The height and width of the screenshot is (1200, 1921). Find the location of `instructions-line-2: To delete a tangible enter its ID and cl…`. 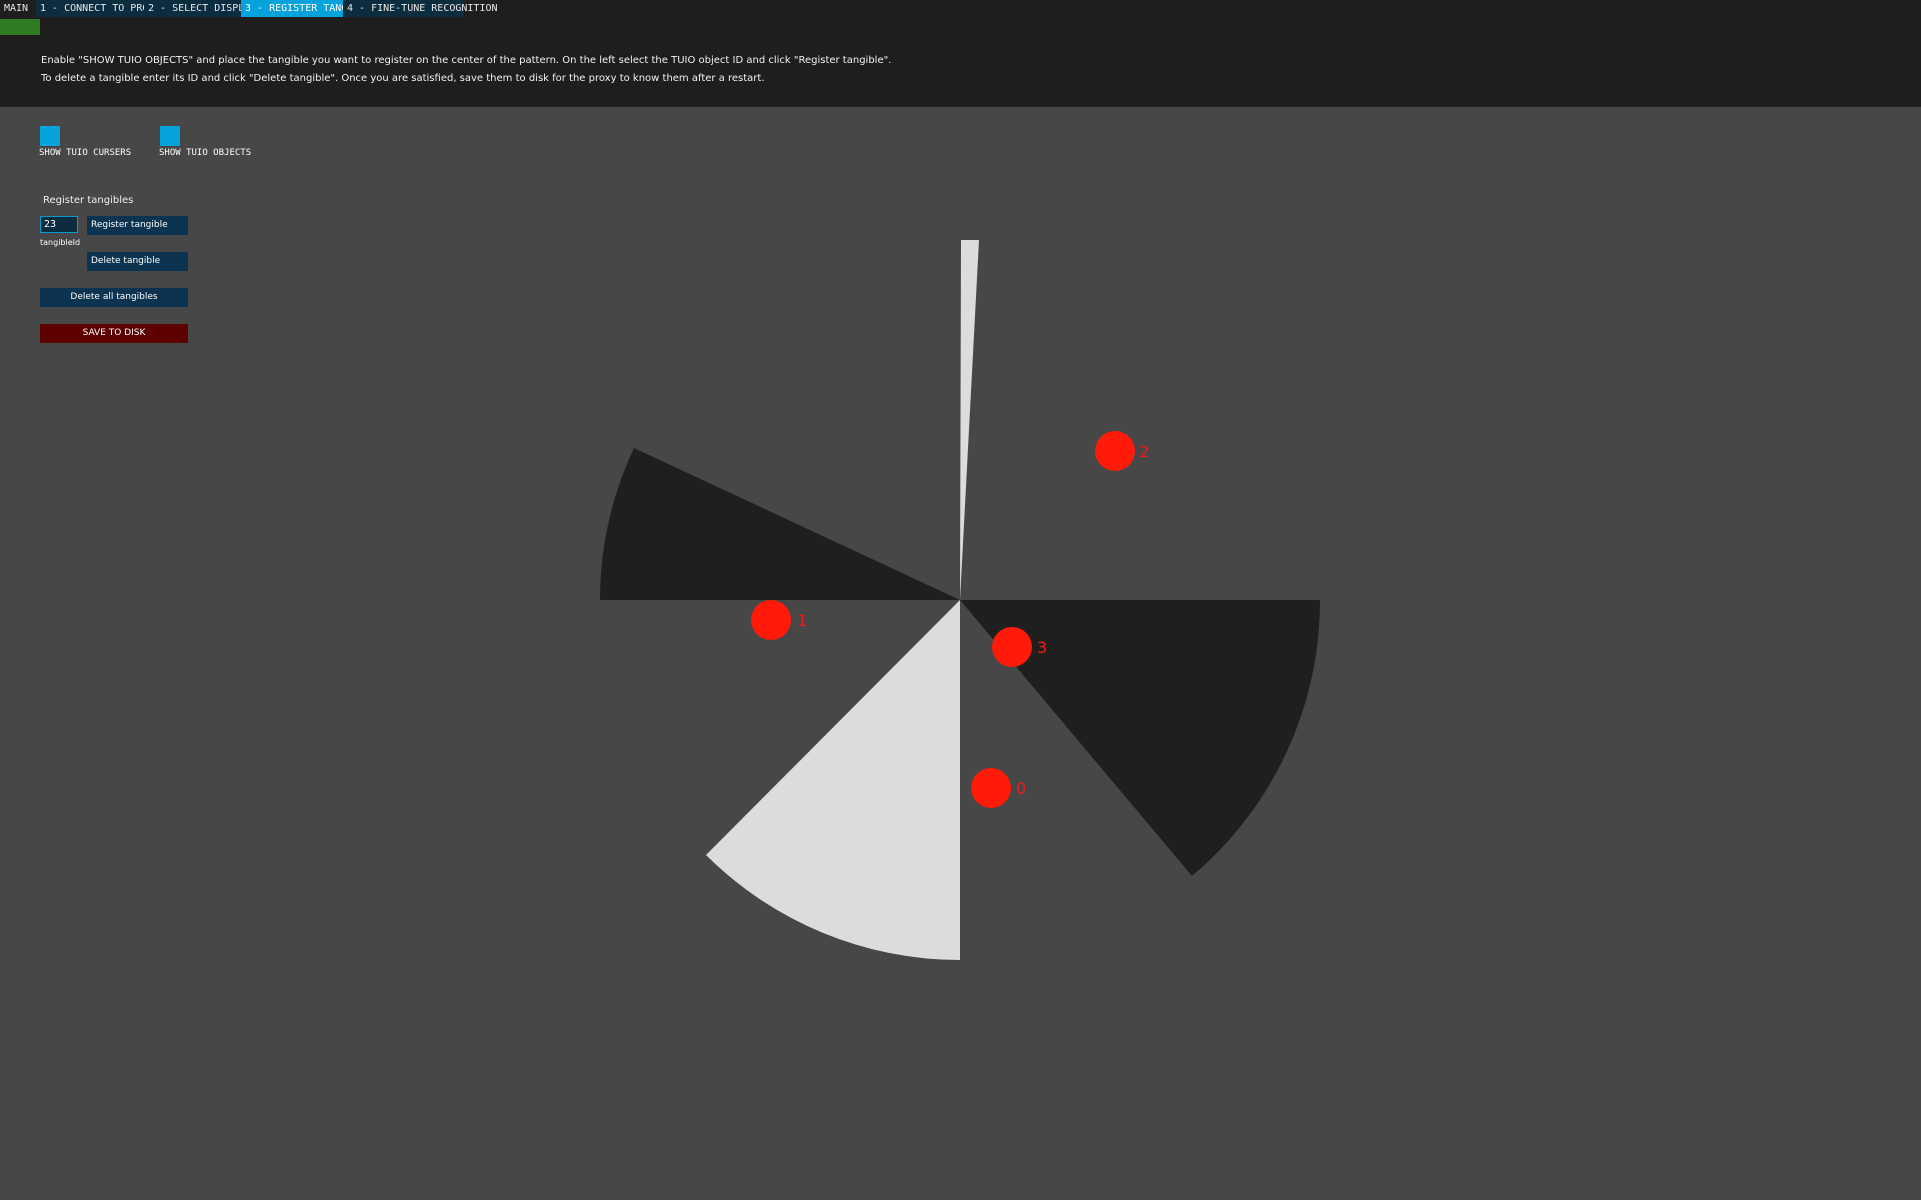

instructions-line-2: To delete a tangible enter its ID and cl… is located at coordinates (403, 78).